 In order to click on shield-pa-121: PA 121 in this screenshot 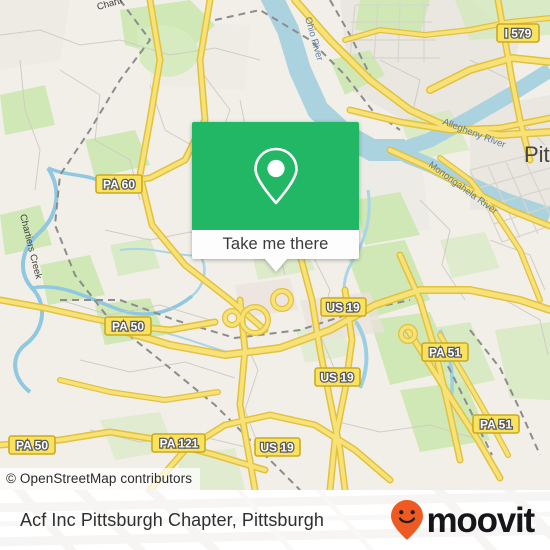, I will do `click(178, 443)`.